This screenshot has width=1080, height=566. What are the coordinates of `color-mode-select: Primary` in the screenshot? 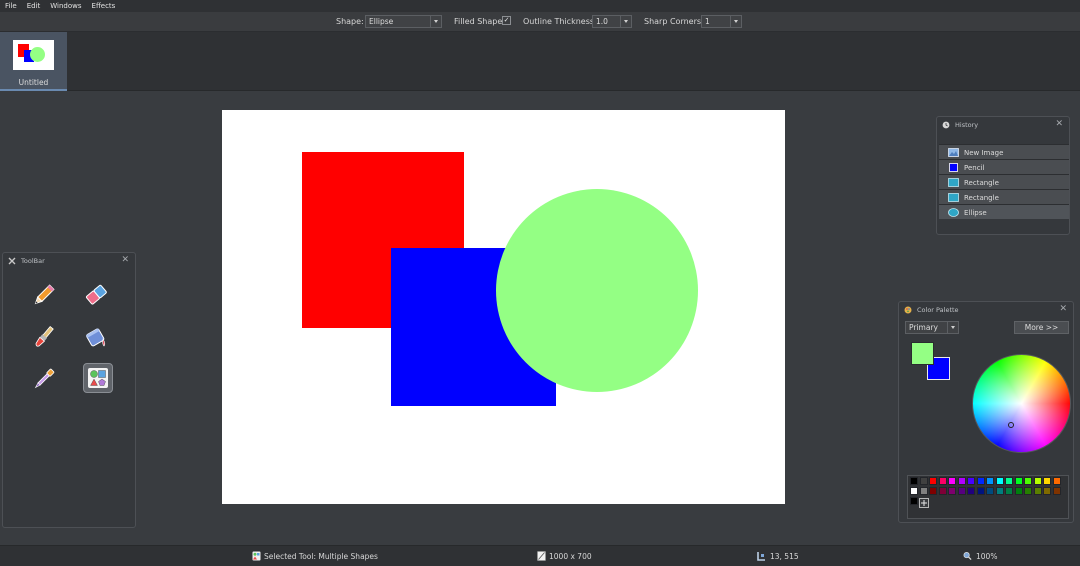 It's located at (932, 327).